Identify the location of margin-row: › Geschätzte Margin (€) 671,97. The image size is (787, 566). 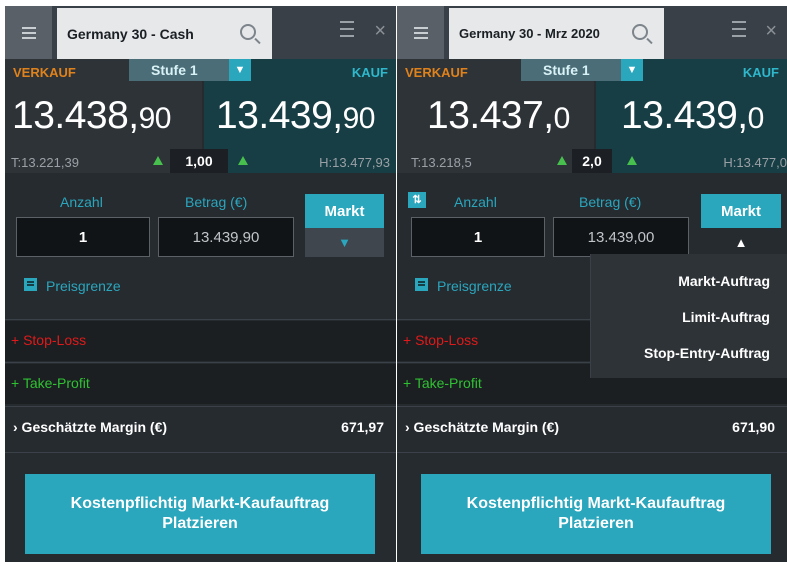
(200, 429).